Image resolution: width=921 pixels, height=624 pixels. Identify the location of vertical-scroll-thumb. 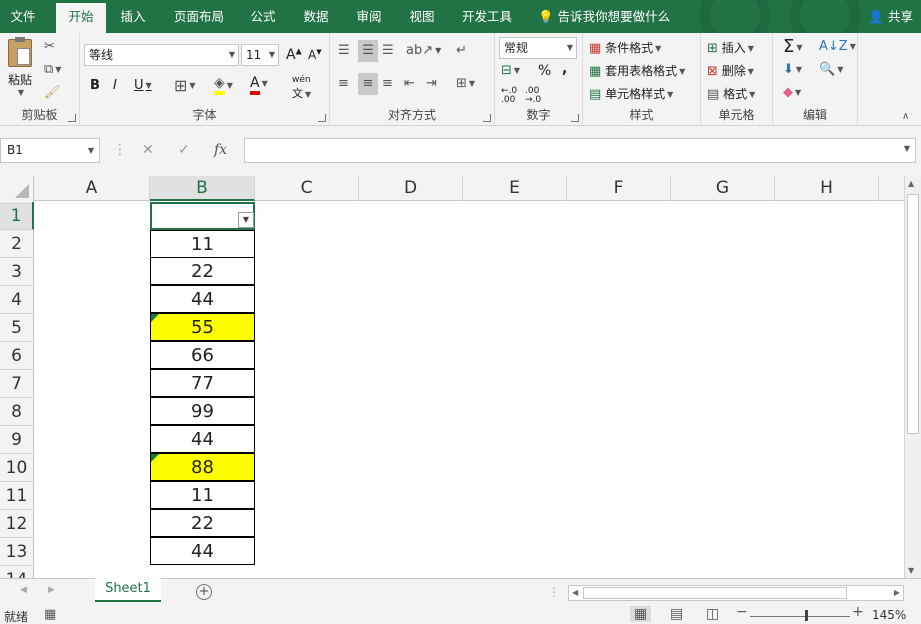
(913, 314).